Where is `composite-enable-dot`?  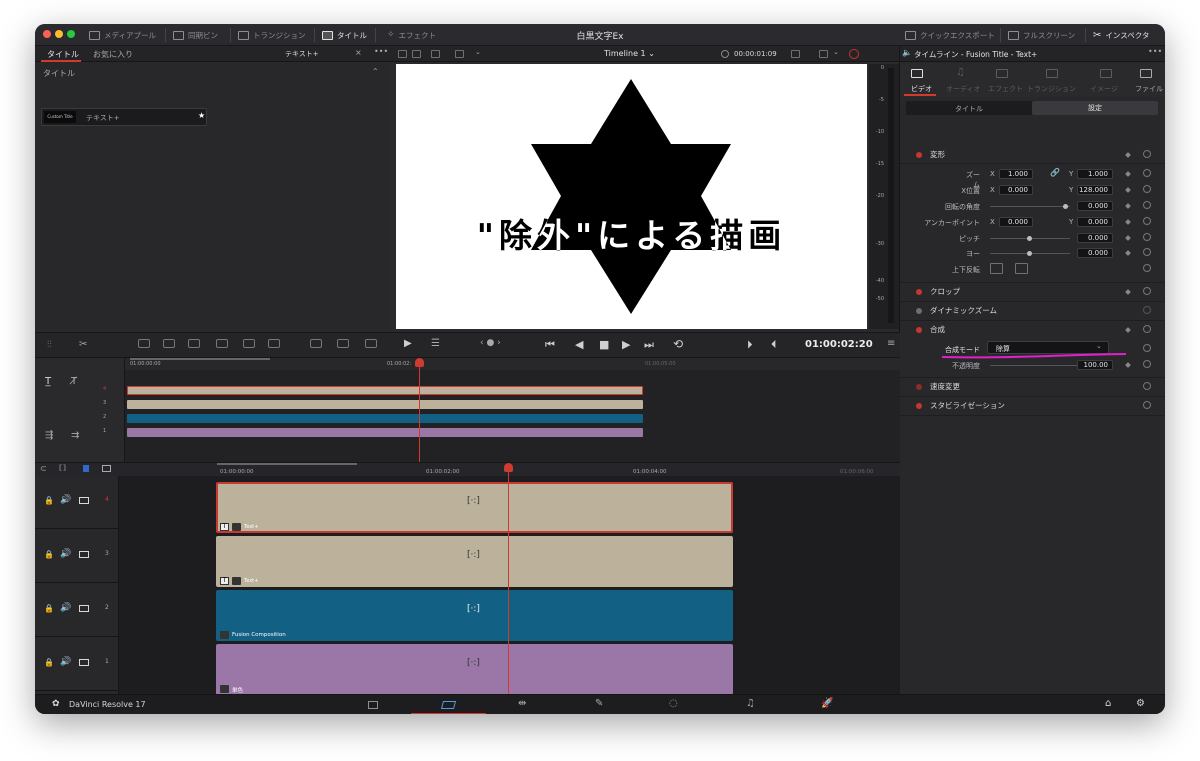
composite-enable-dot is located at coordinates (919, 330).